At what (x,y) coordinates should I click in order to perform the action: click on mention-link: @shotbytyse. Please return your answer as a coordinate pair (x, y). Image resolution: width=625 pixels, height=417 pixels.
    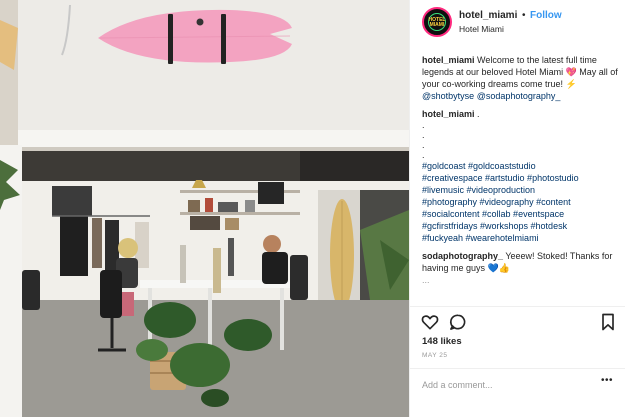
    Looking at the image, I should click on (448, 96).